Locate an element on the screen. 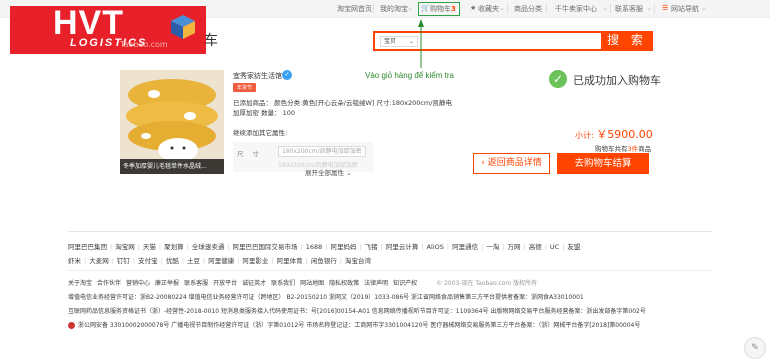  back-to-product-button: ‹ 返回商品详情 is located at coordinates (511, 163).